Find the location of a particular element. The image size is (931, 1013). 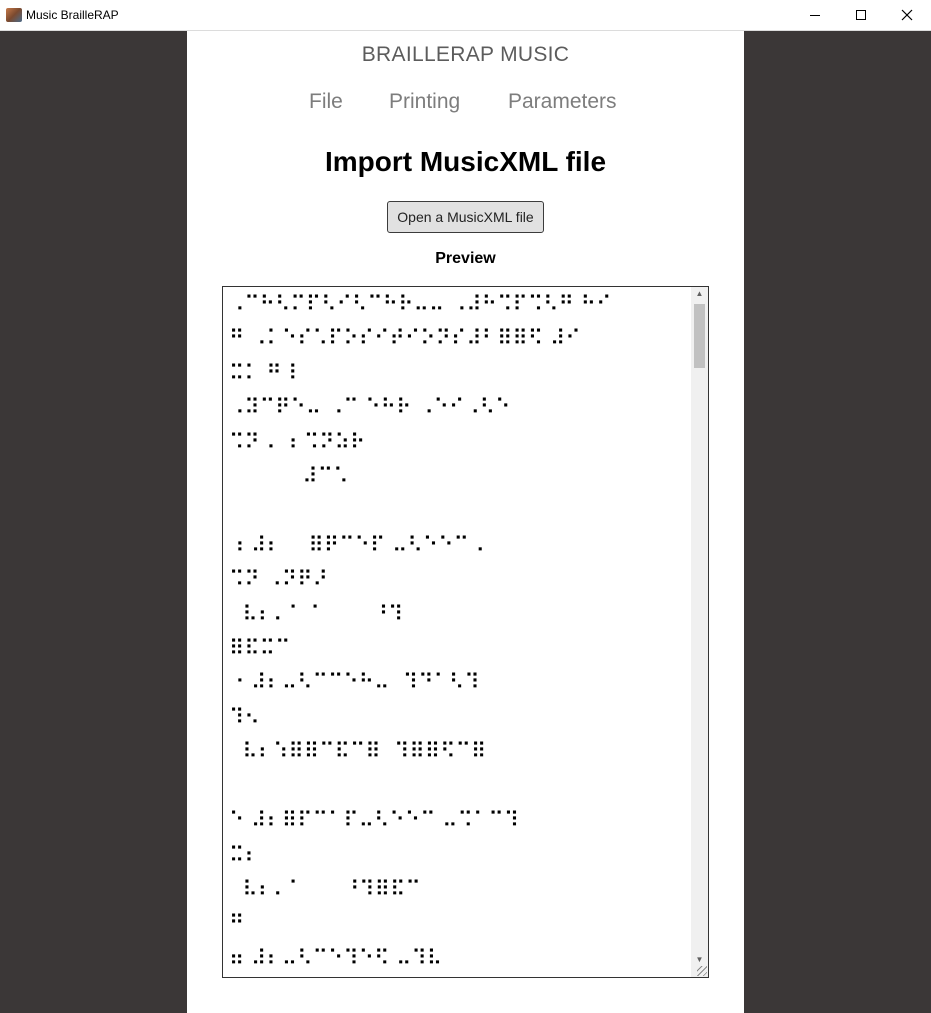

nav-printing: Printing is located at coordinates (424, 102).